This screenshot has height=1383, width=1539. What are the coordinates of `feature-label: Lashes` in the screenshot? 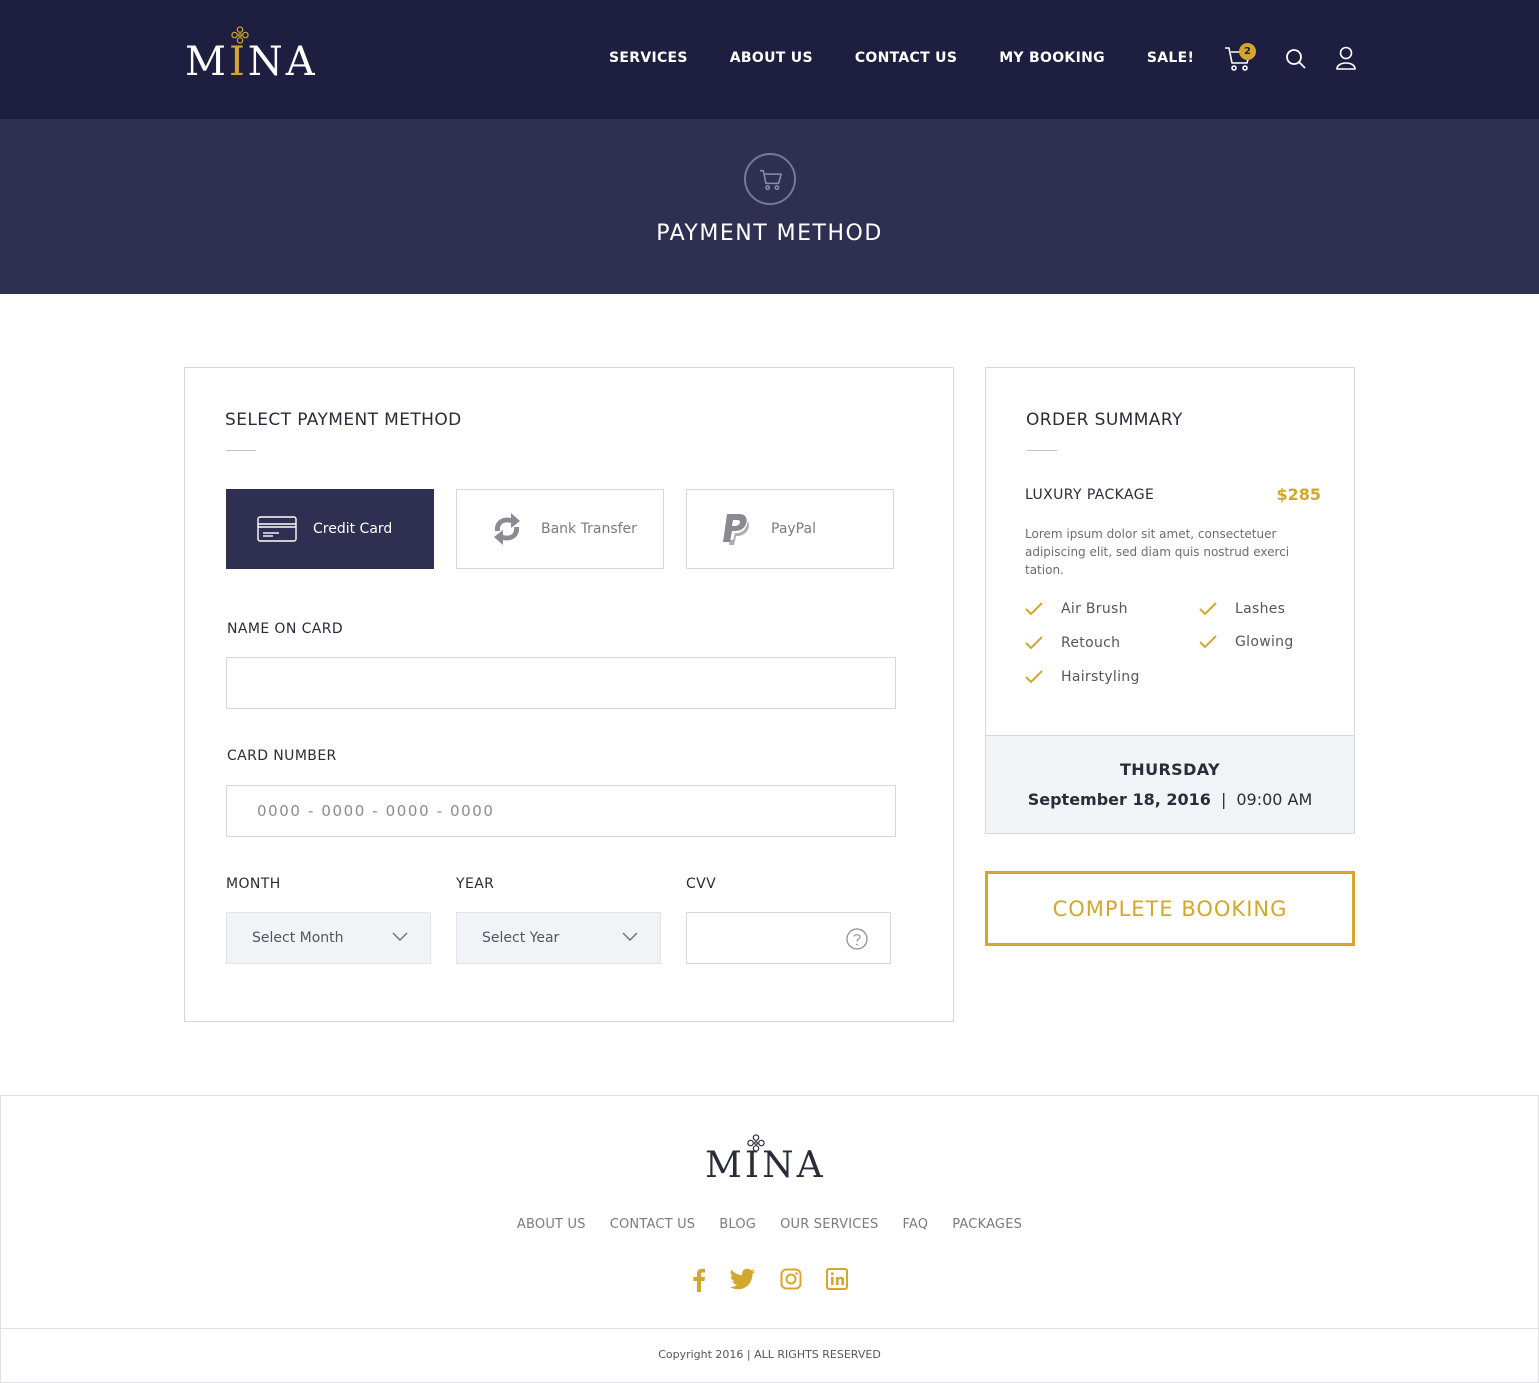 It's located at (1260, 609).